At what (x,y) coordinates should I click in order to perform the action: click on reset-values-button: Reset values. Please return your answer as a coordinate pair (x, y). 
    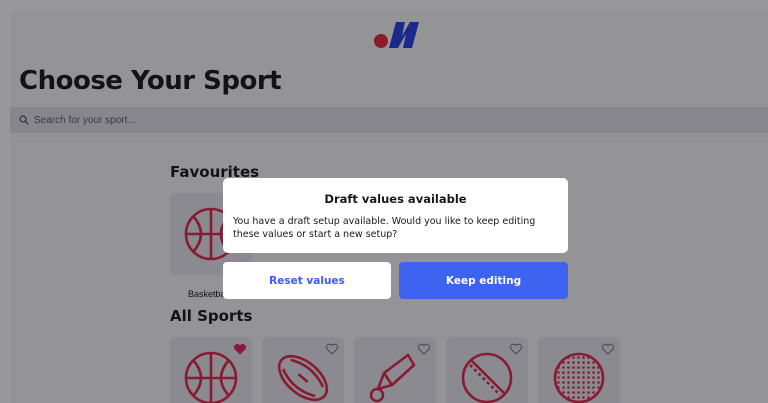
    Looking at the image, I should click on (307, 280).